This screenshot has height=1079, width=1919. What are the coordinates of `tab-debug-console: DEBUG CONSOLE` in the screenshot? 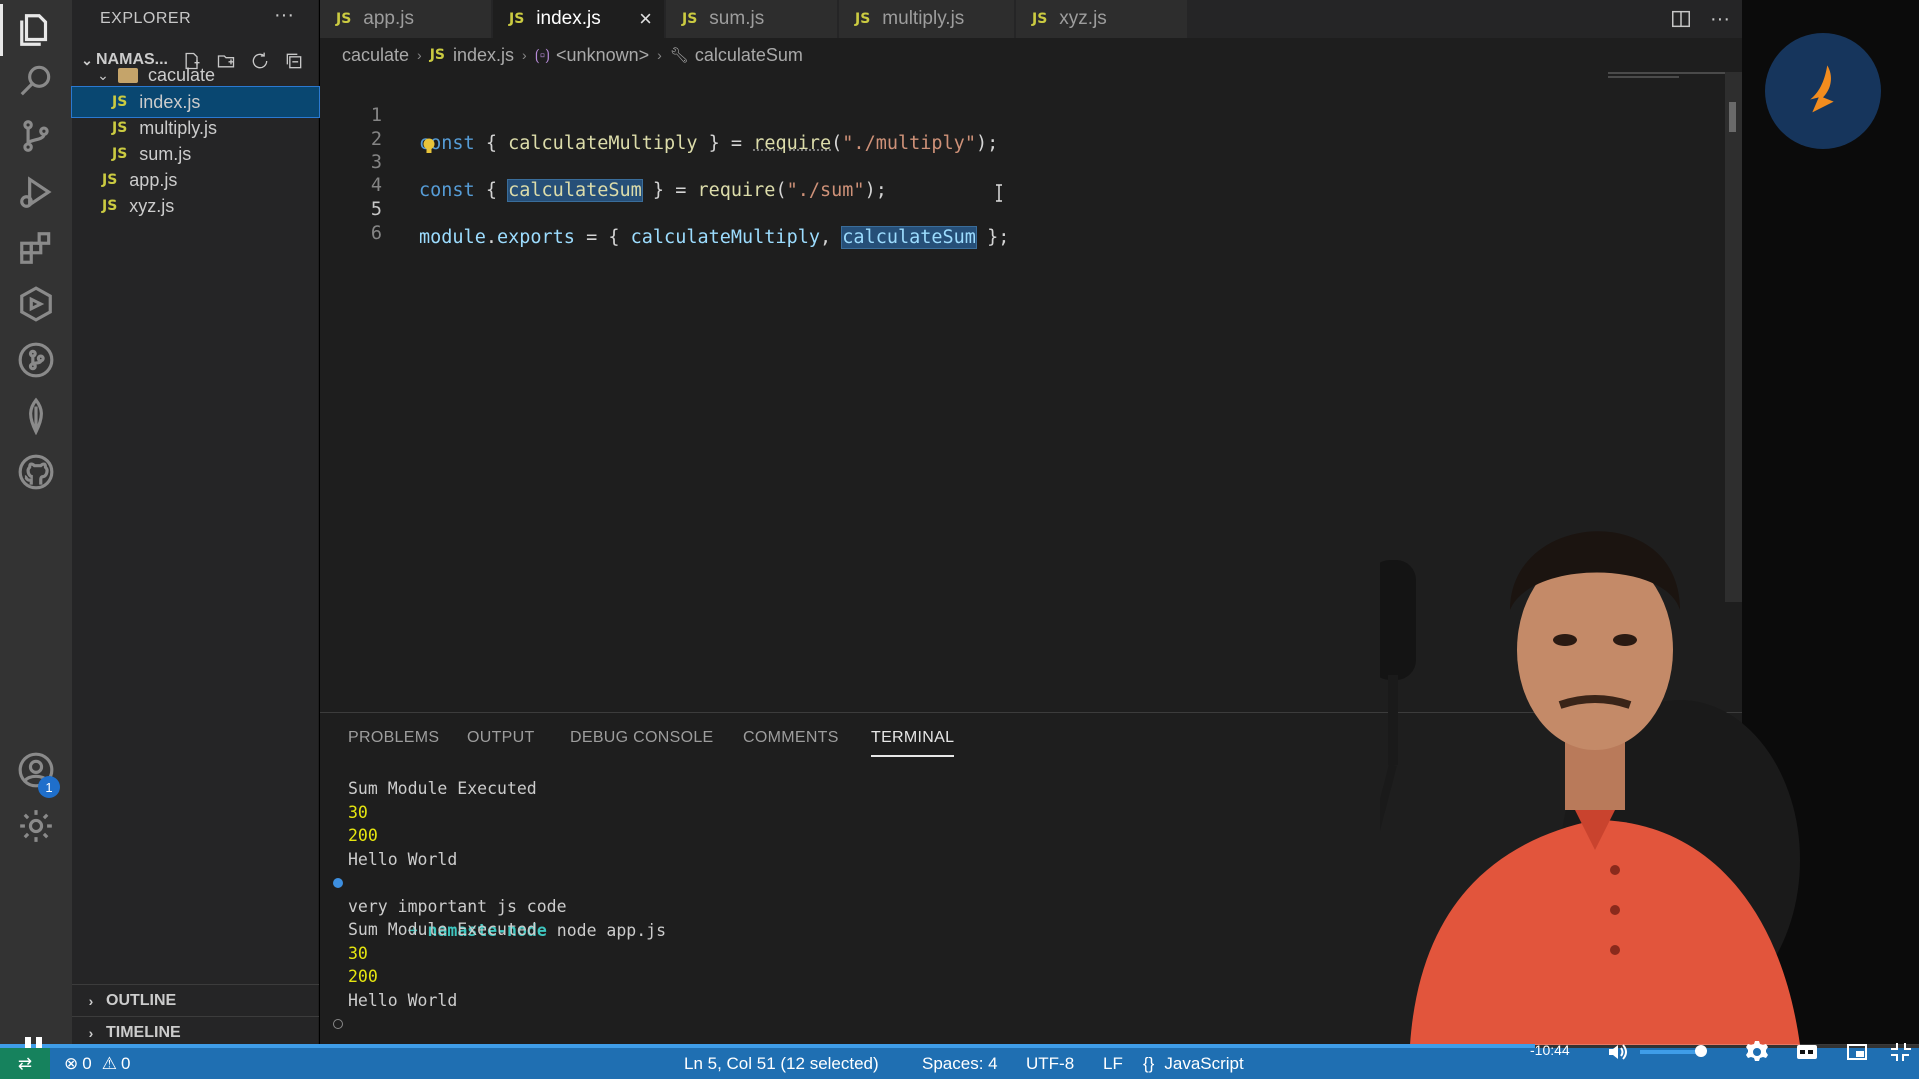 It's located at (642, 738).